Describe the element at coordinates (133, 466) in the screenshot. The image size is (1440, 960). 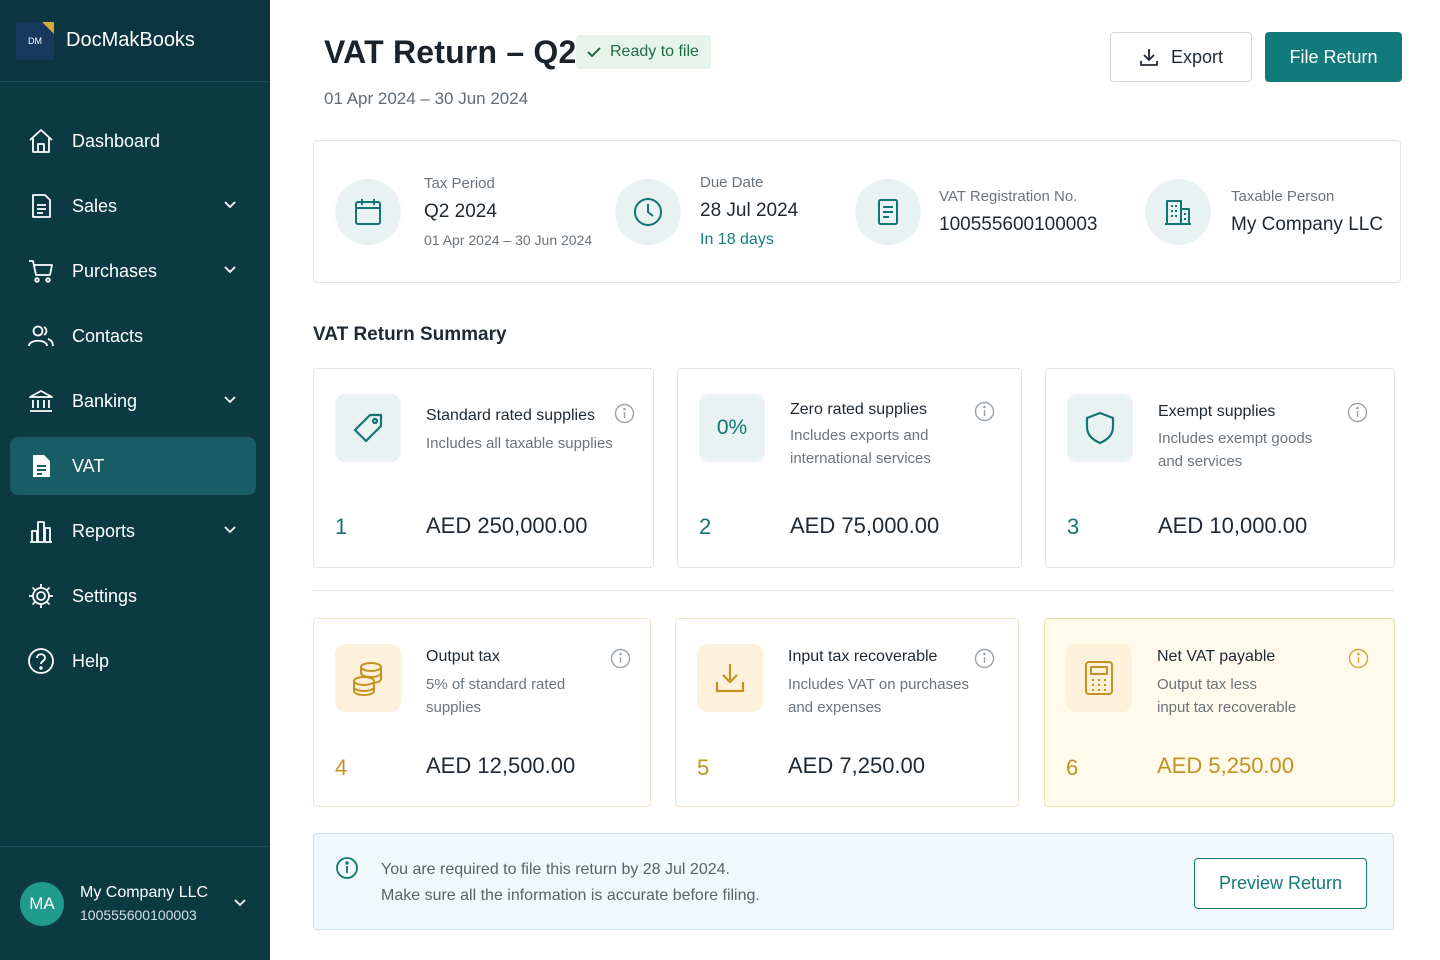
I see `sidebar-item-vat: VAT` at that location.